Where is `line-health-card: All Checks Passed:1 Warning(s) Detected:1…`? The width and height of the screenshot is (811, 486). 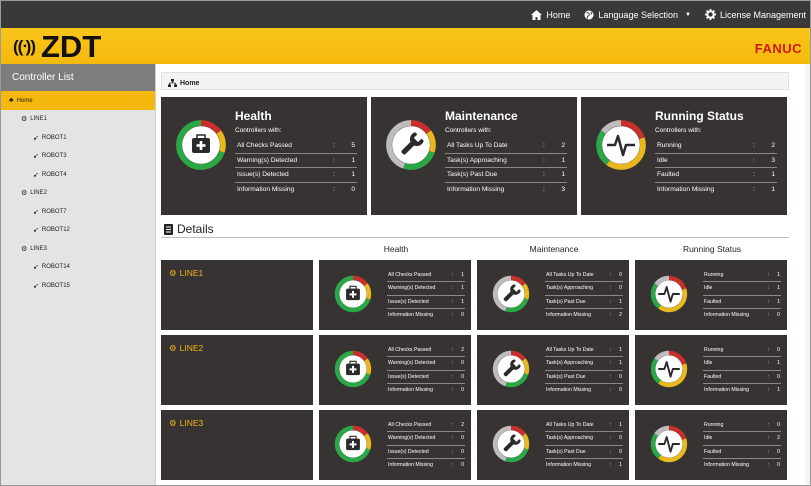
line-health-card: All Checks Passed:1 Warning(s) Detected:1… is located at coordinates (395, 295).